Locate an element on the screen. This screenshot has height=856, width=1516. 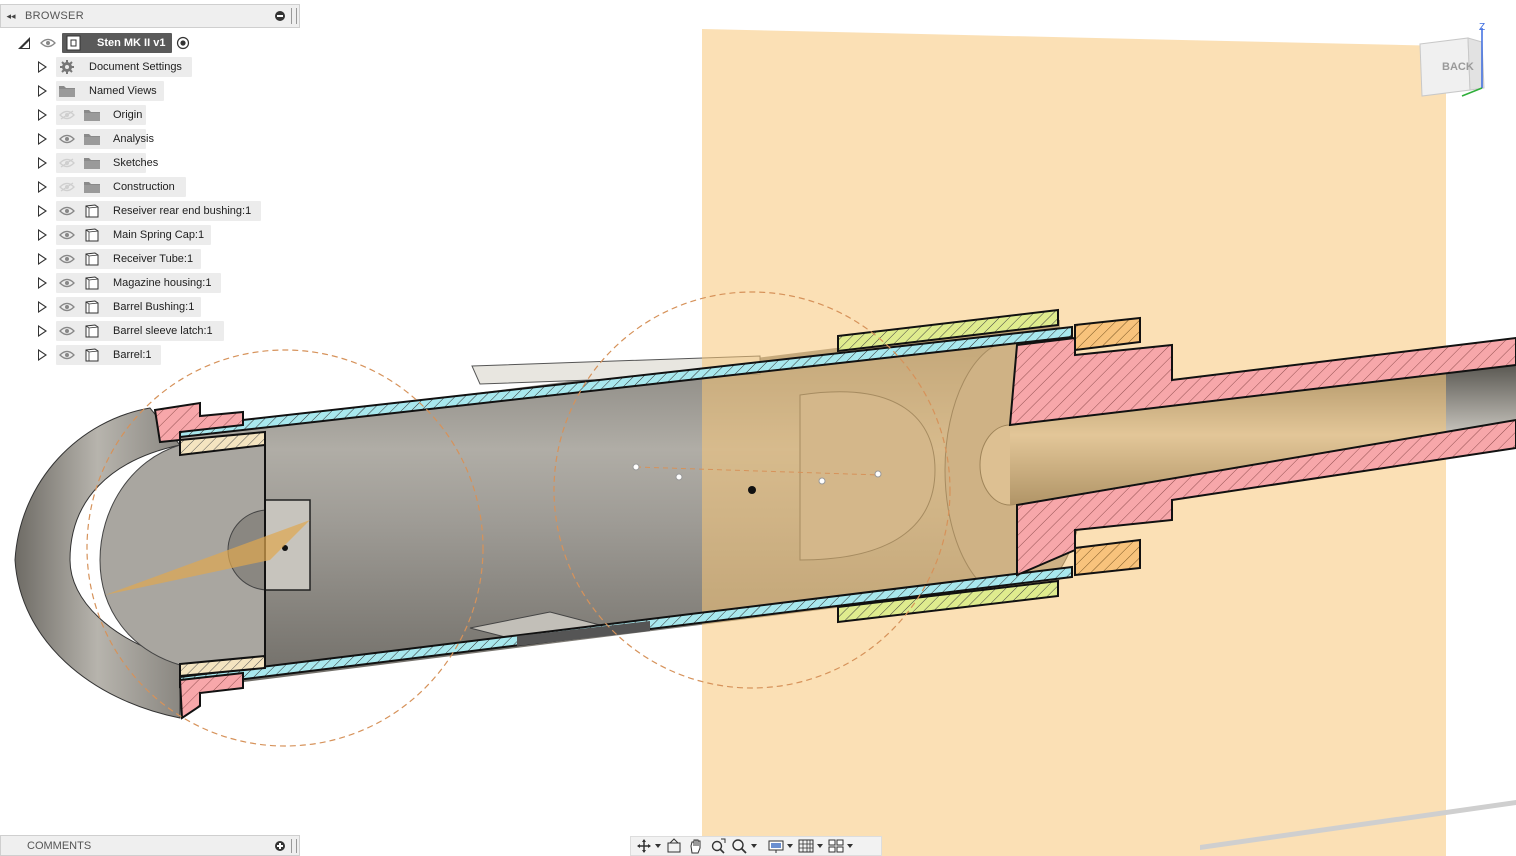
zoom-icon is located at coordinates (744, 846).